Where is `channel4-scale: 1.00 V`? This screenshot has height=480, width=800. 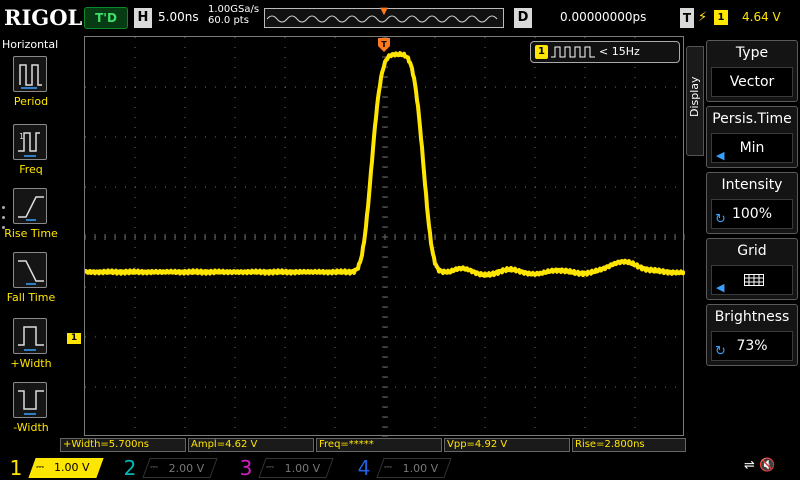 channel4-scale: 1.00 V is located at coordinates (420, 468).